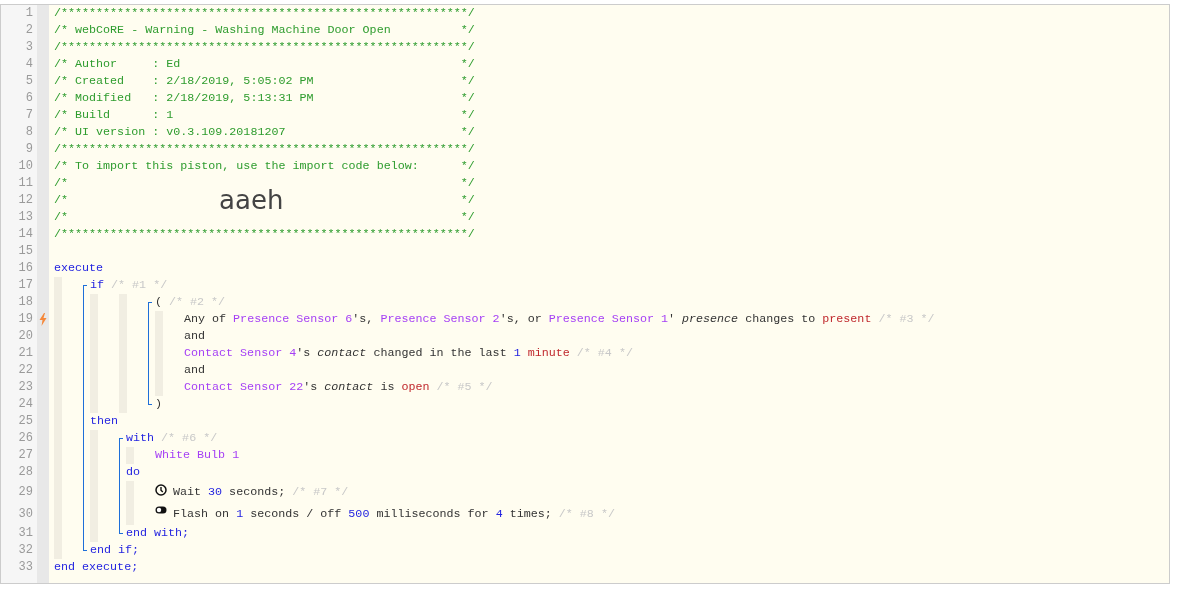 The image size is (1178, 590). Describe the element at coordinates (104, 421) in the screenshot. I see `code-line: then` at that location.